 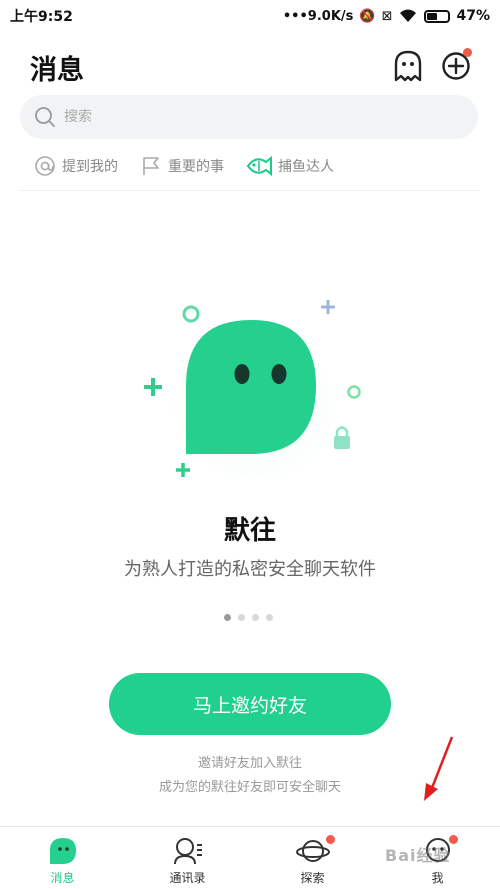 I want to click on wifi-icon, so click(x=408, y=15).